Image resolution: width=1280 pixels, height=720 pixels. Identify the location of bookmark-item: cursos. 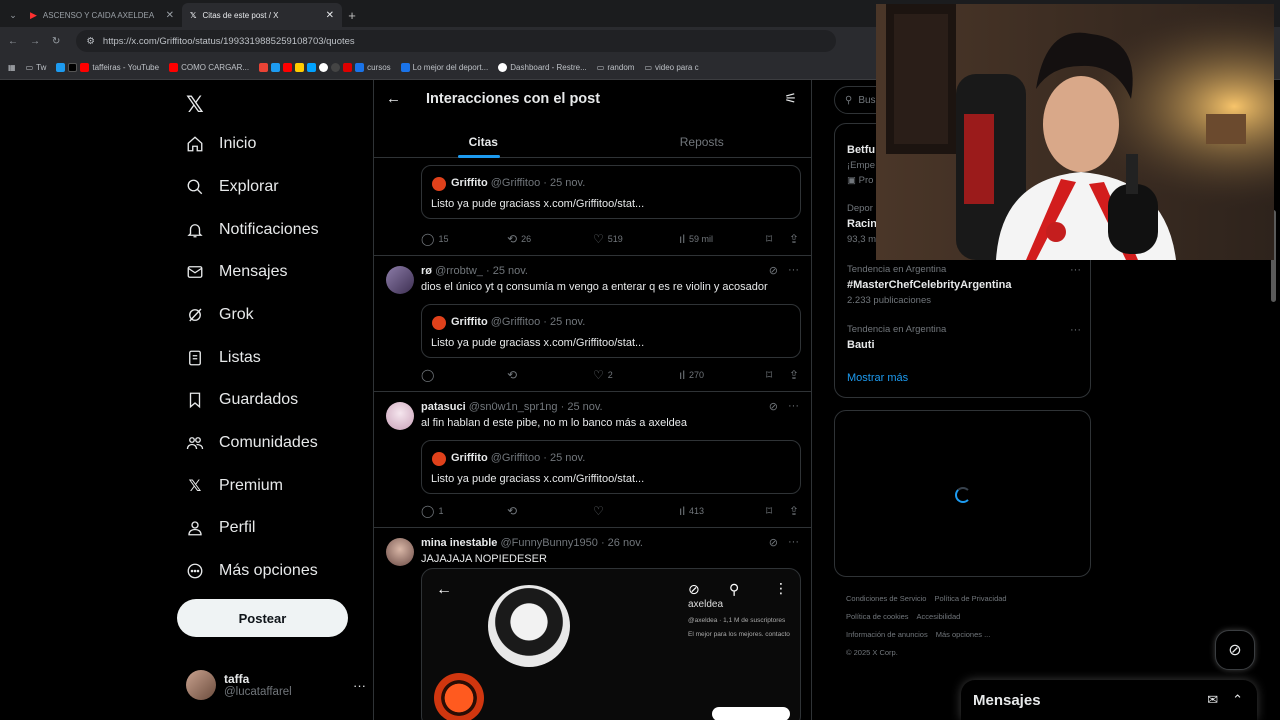
(325, 67).